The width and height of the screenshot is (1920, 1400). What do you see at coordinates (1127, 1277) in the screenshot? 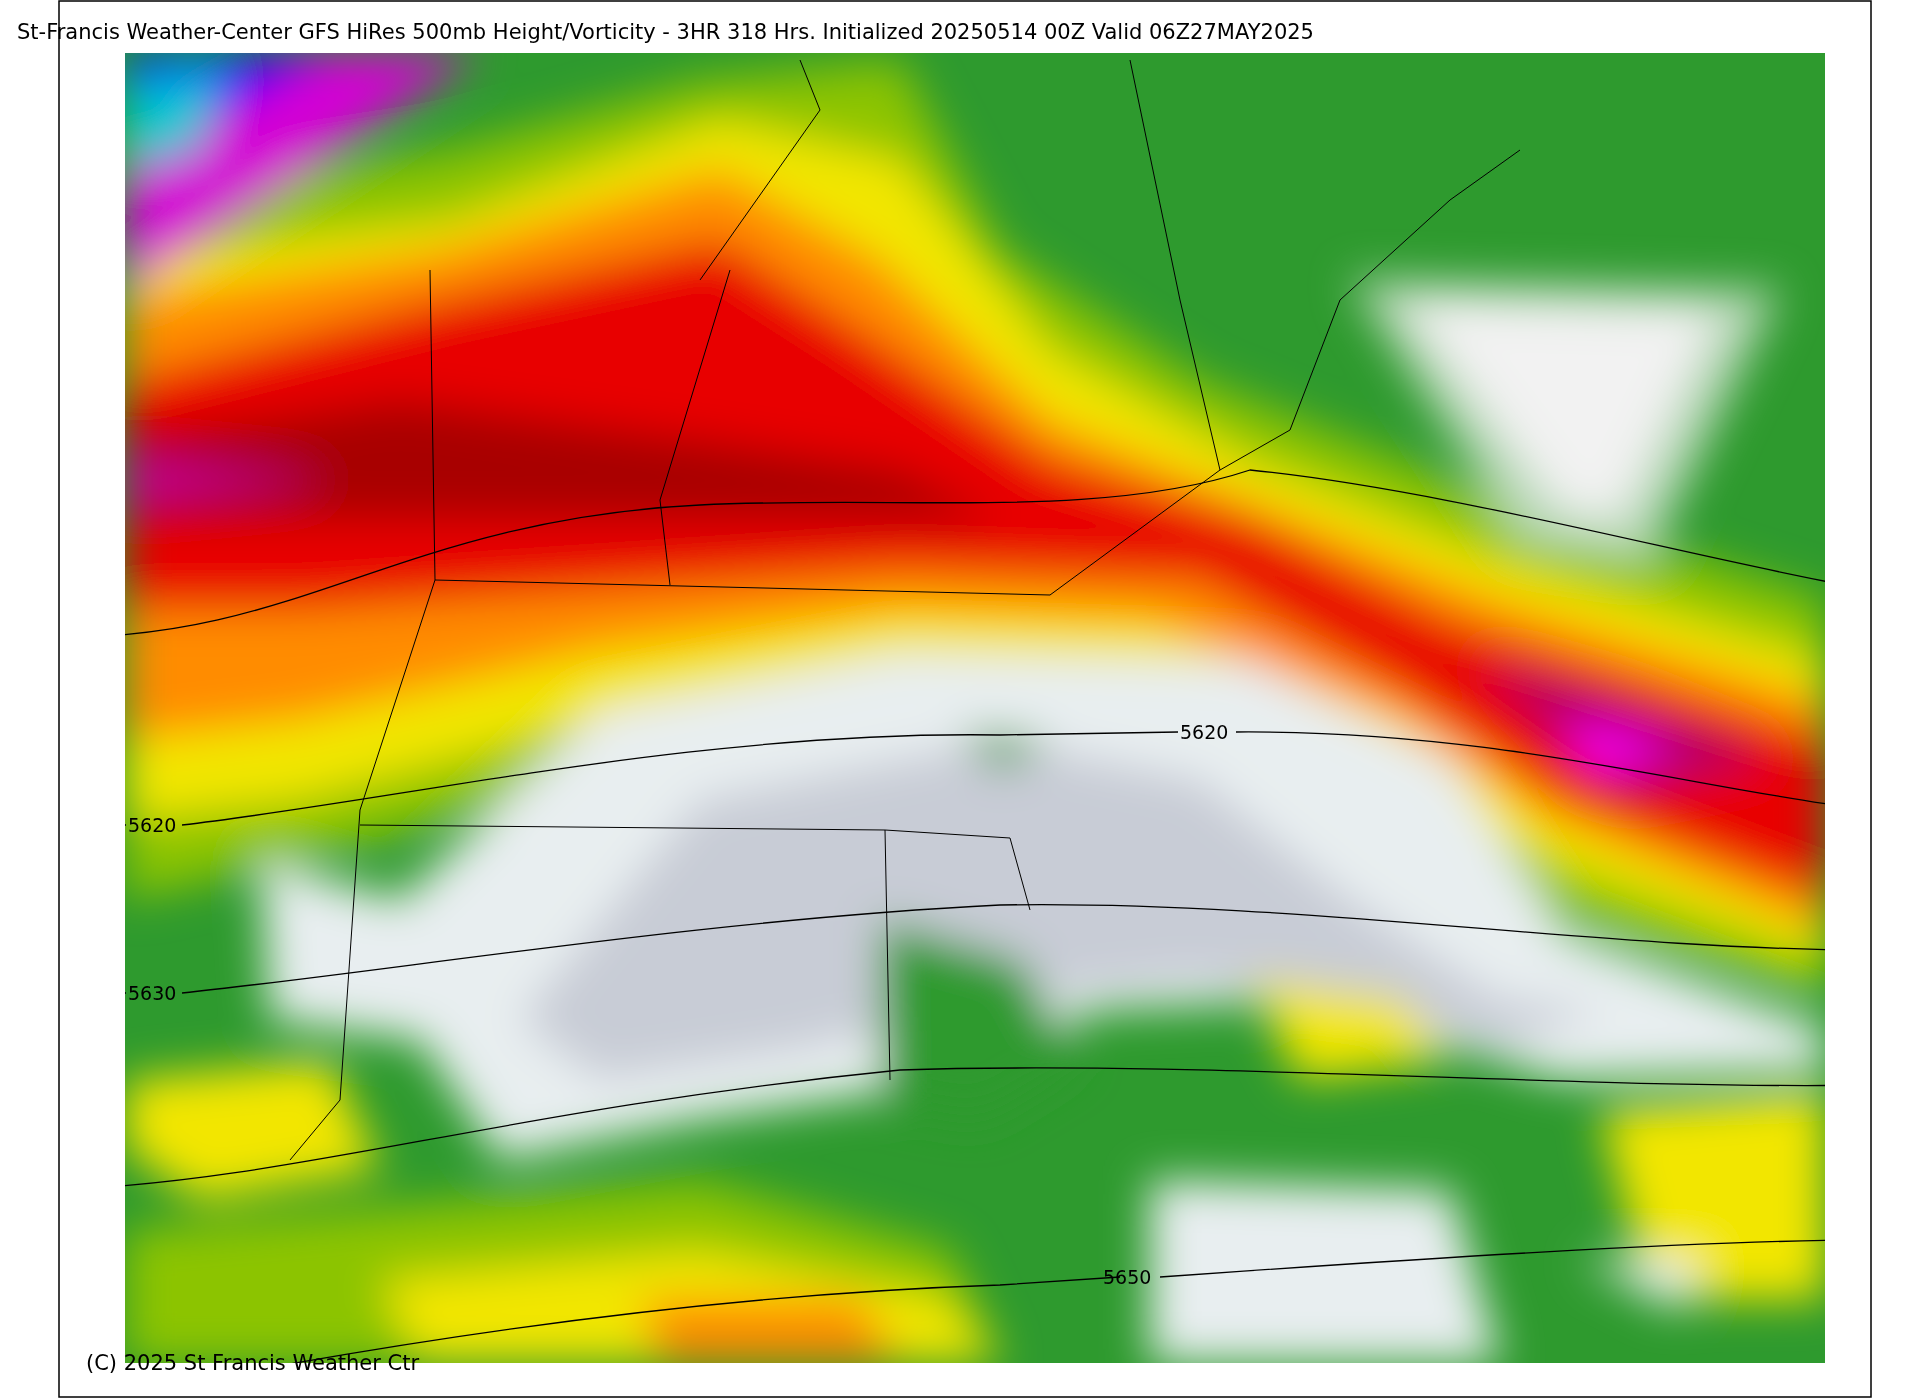
I see `contour-label: 5650` at bounding box center [1127, 1277].